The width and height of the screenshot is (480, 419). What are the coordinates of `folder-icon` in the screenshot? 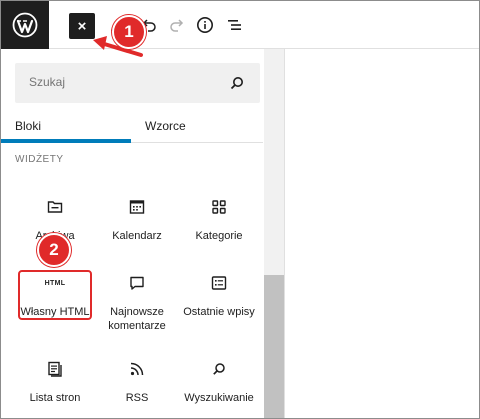 It's located at (55, 207).